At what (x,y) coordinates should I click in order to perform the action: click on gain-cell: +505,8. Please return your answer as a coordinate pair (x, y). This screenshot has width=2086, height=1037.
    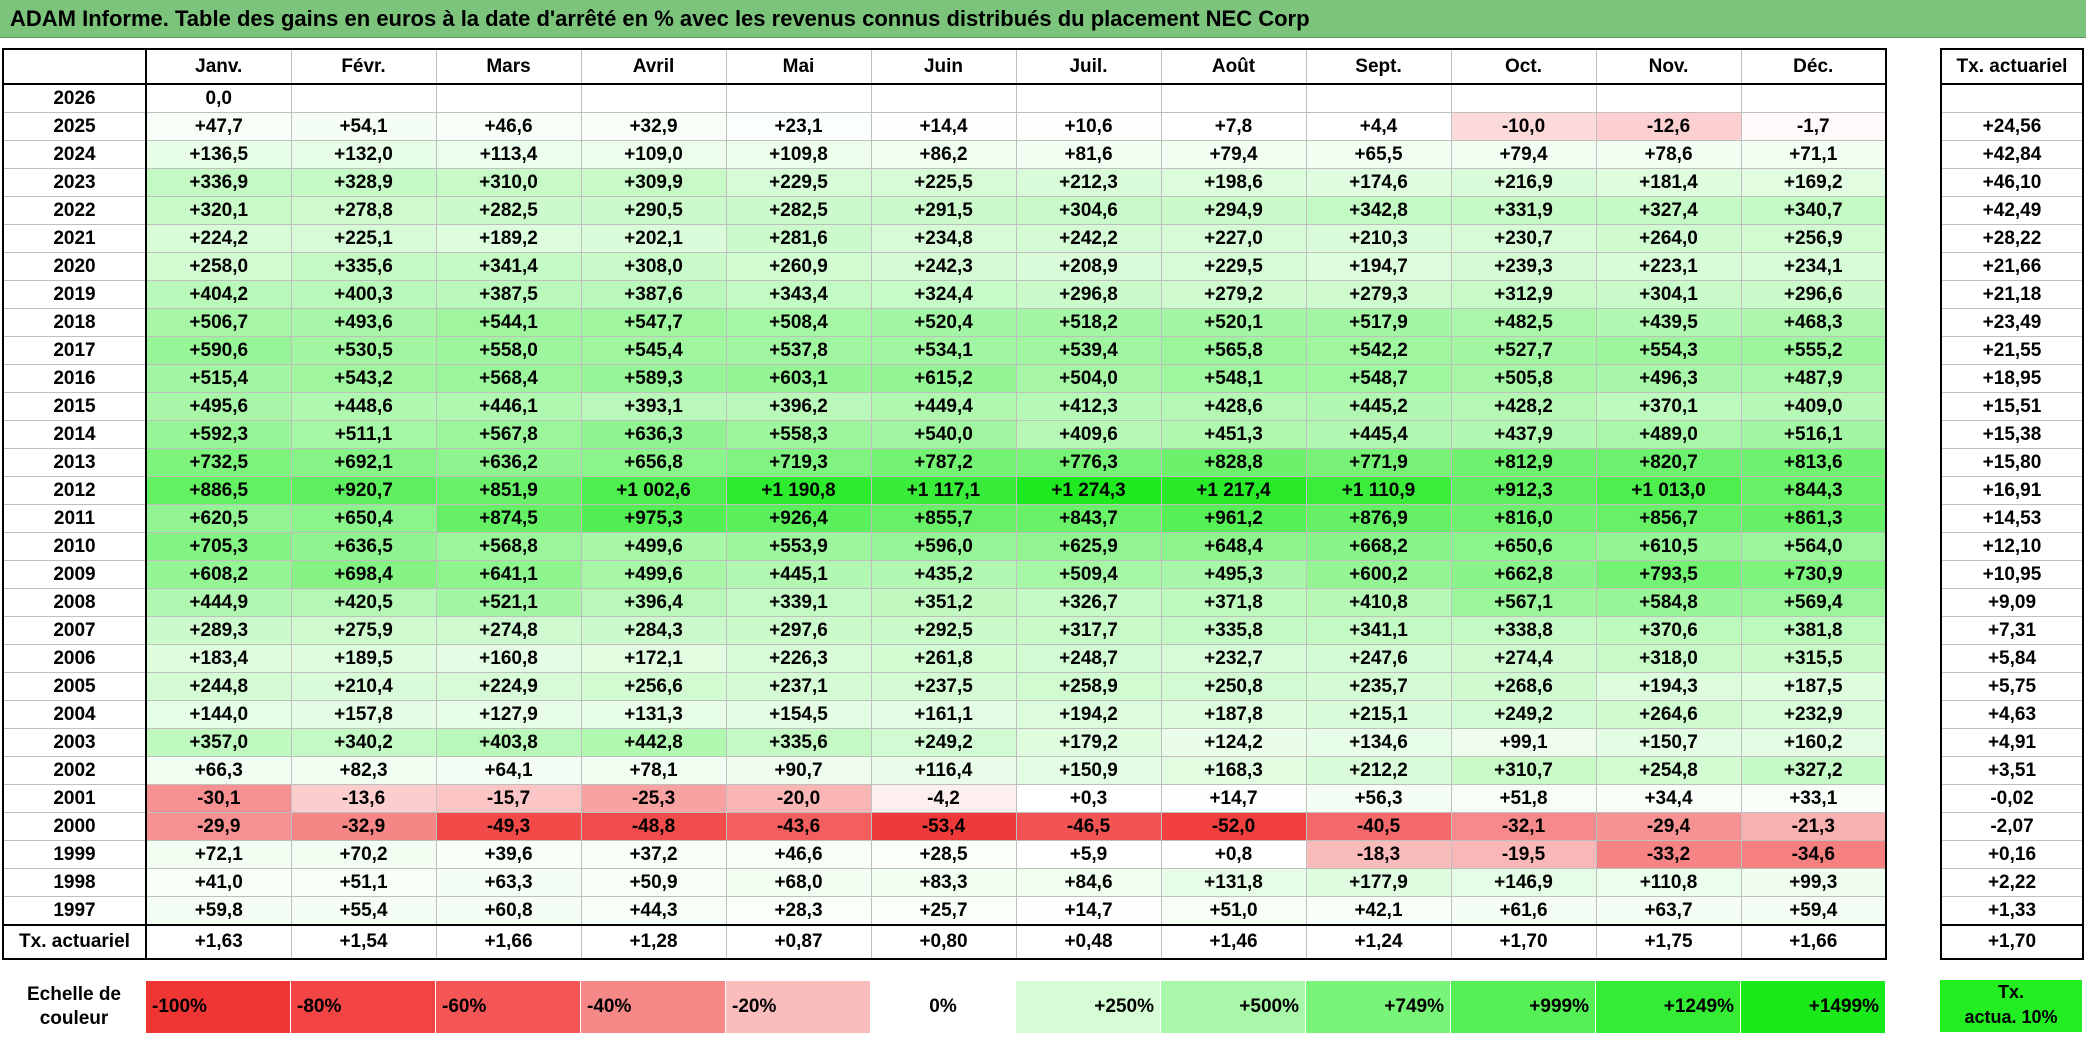
    Looking at the image, I should click on (1523, 378).